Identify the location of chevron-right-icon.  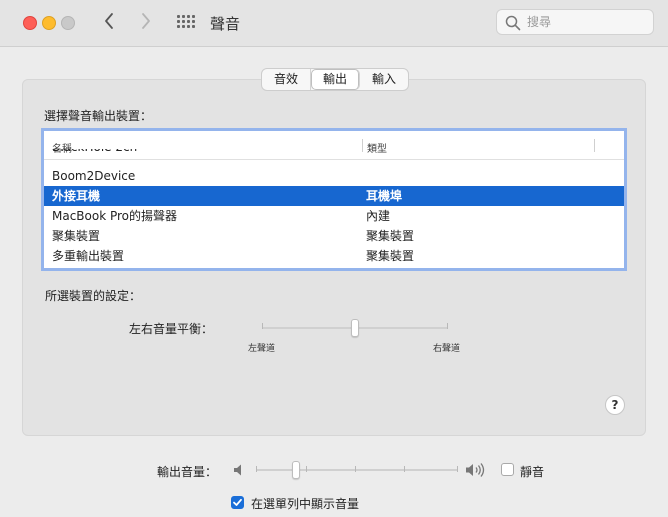
(146, 21).